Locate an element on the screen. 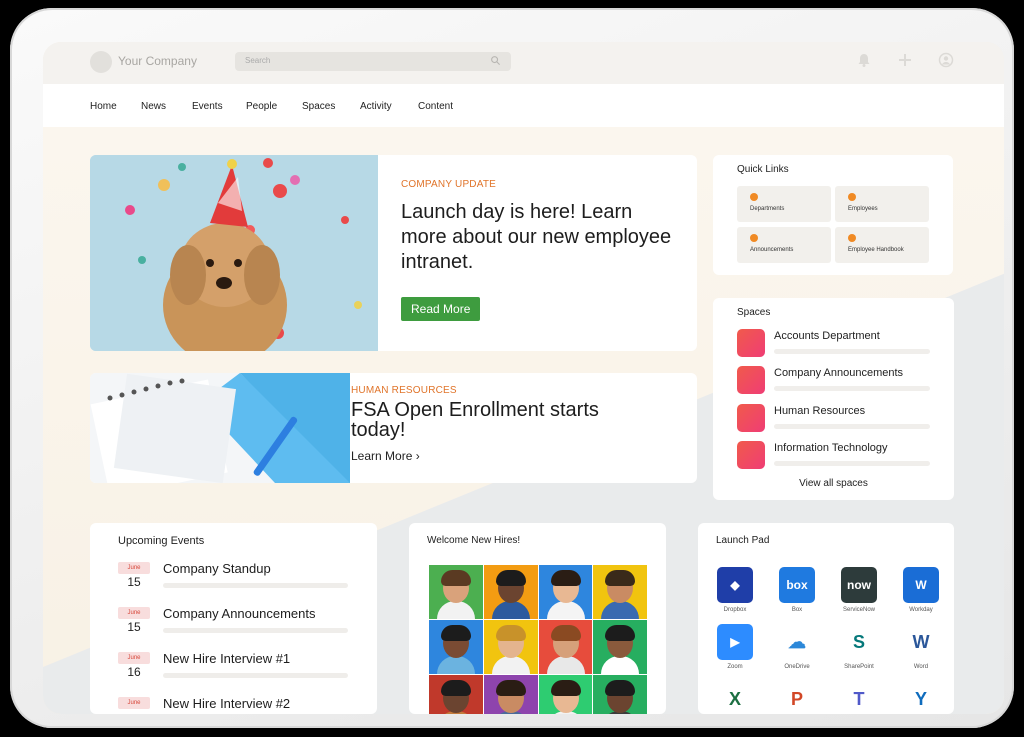  launch-app-zoom: ▶ Zoom is located at coordinates (735, 647).